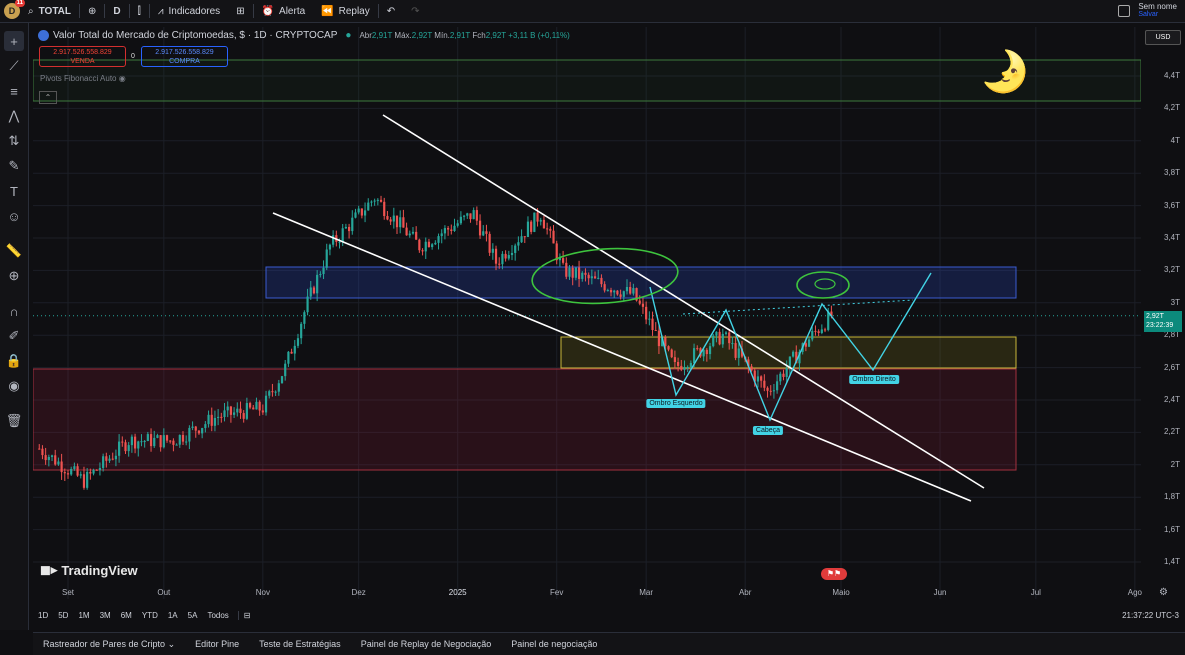 The width and height of the screenshot is (1185, 655). What do you see at coordinates (345, 11) in the screenshot?
I see `replay-button: ⏪ Replay` at bounding box center [345, 11].